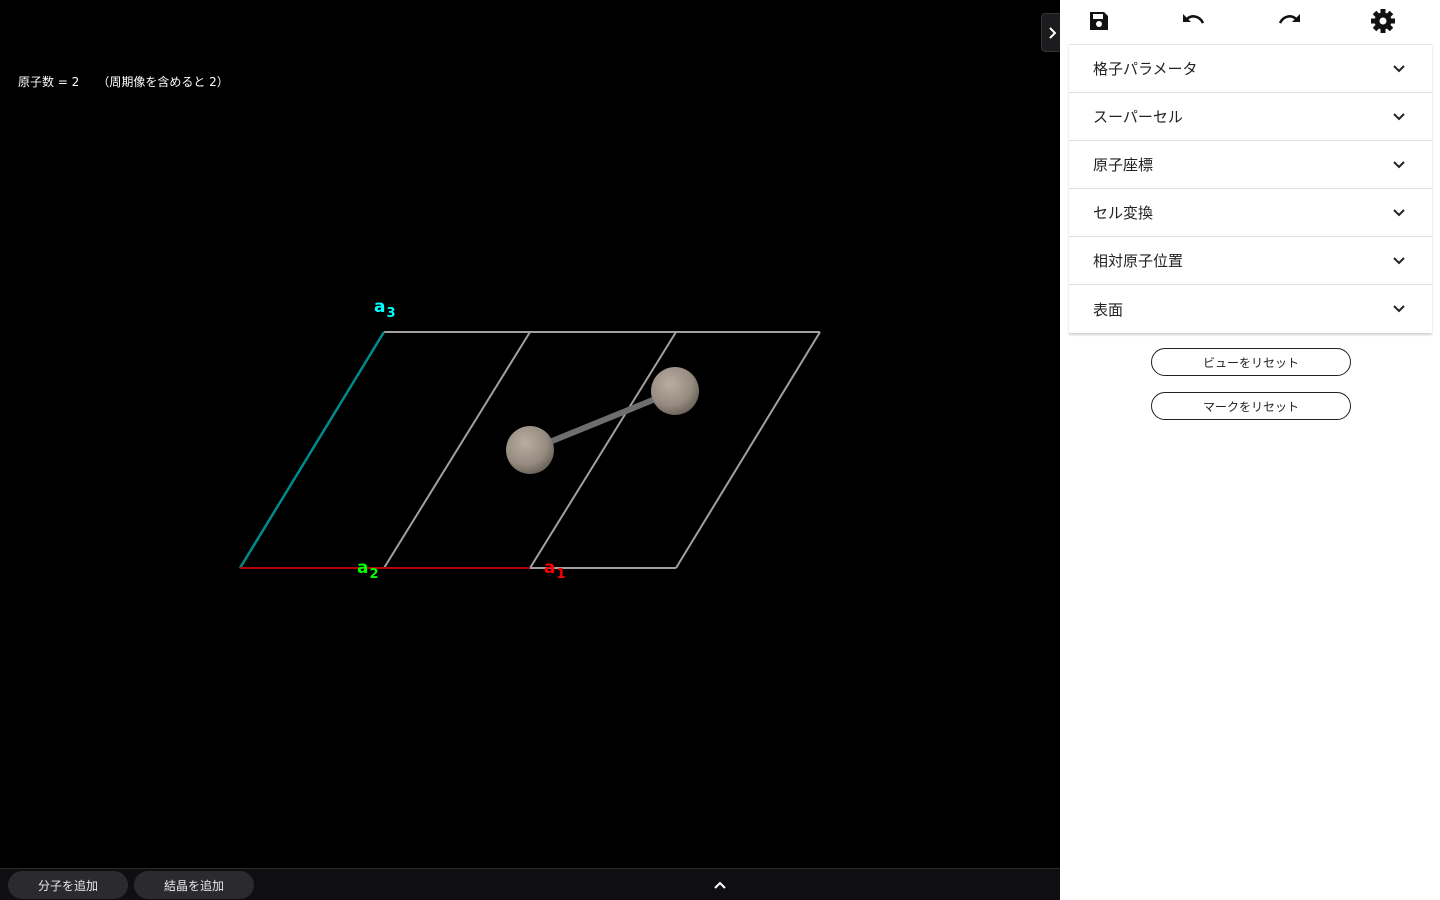  What do you see at coordinates (1251, 362) in the screenshot?
I see `reset-view-button: ビューをリセット` at bounding box center [1251, 362].